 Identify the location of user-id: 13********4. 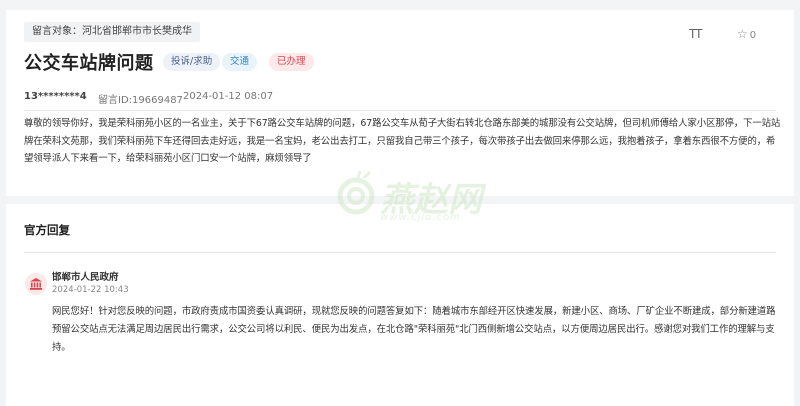
(55, 96).